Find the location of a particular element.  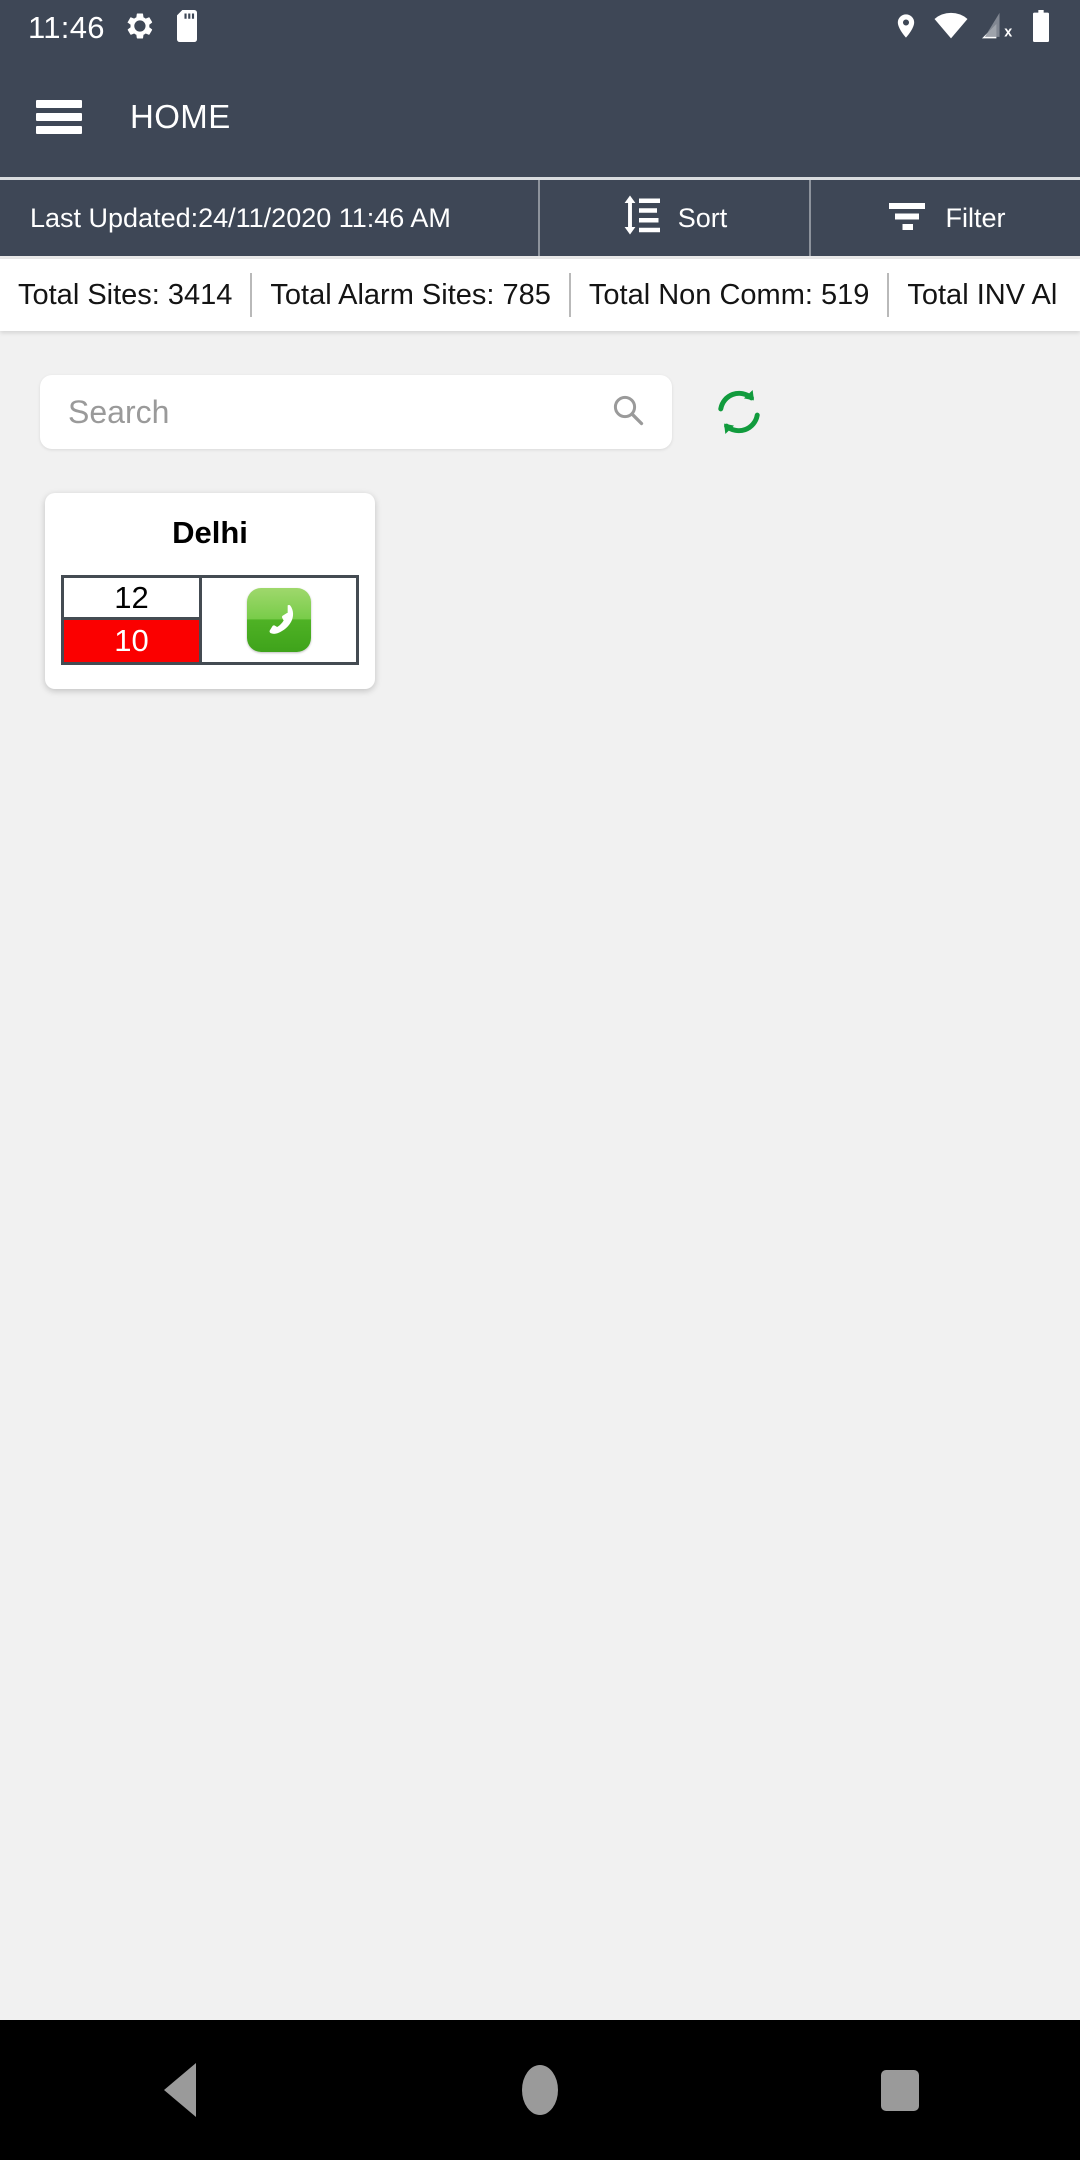

site-card: Delhi 12 10 is located at coordinates (210, 591).